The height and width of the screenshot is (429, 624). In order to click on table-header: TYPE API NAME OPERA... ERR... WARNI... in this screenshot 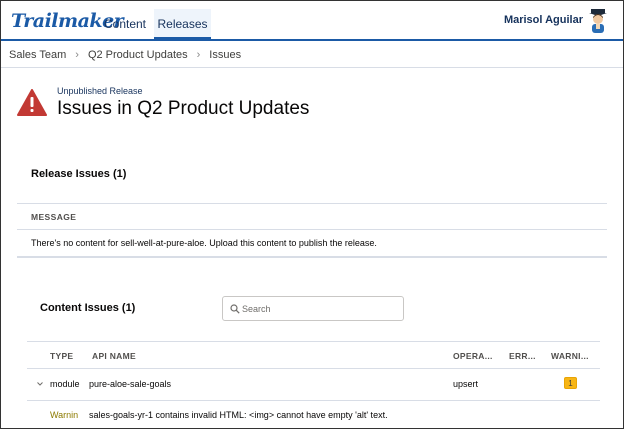, I will do `click(313, 355)`.